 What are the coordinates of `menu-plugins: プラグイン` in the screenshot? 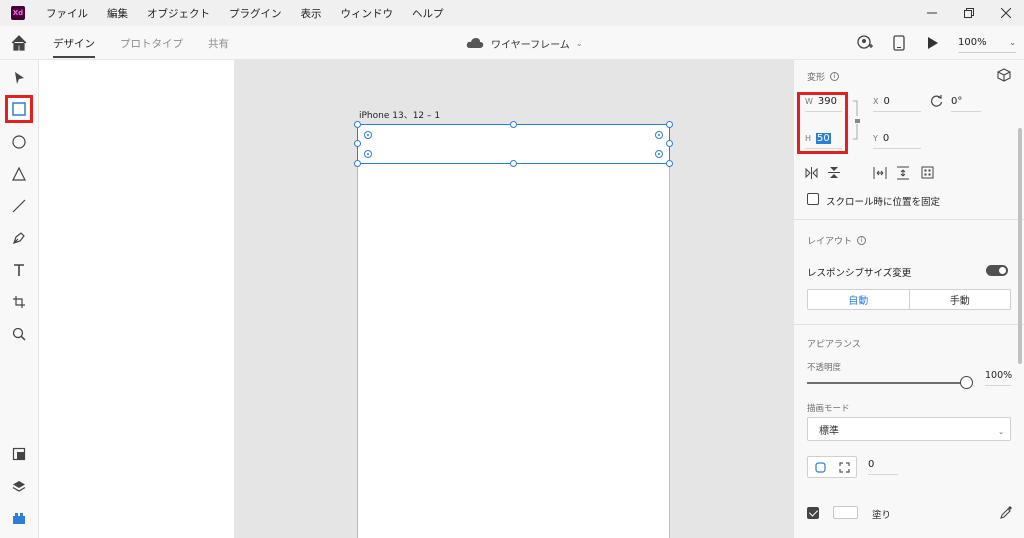 It's located at (255, 13).